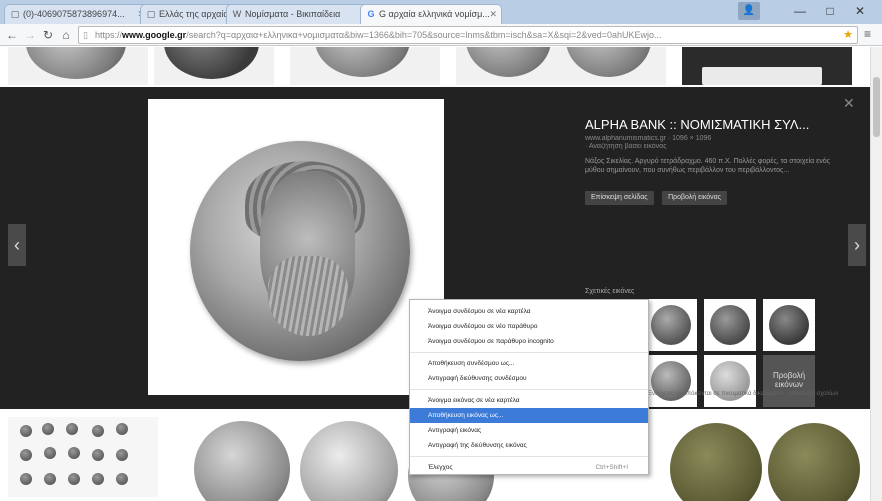 This screenshot has width=882, height=501. Describe the element at coordinates (474, 400) in the screenshot. I see `menu-item-label: Άνοιγμα εικόνας σε νέα καρτέλα` at that location.